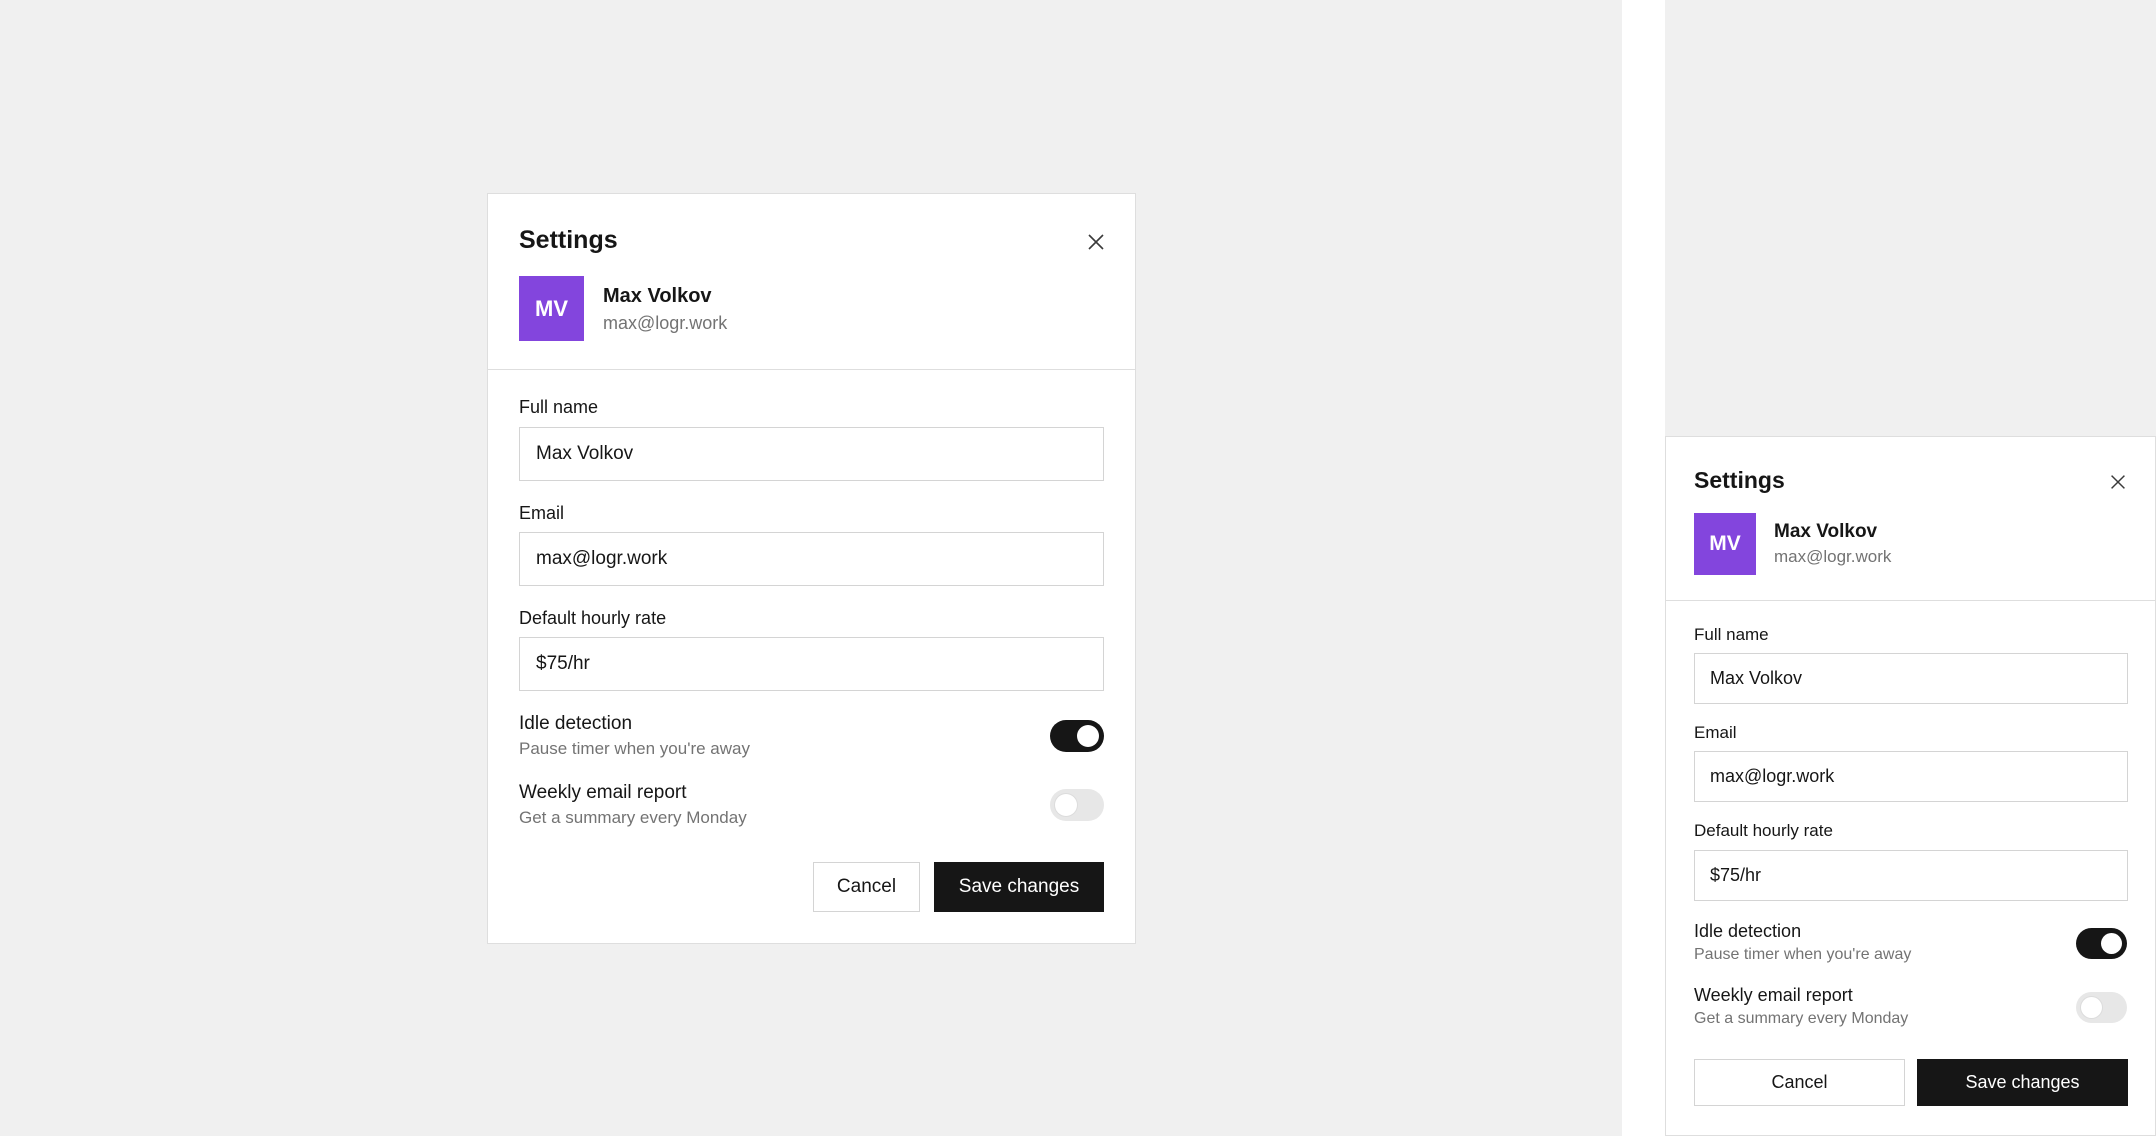 The height and width of the screenshot is (1136, 2156). I want to click on layout-divider, so click(1643, 568).